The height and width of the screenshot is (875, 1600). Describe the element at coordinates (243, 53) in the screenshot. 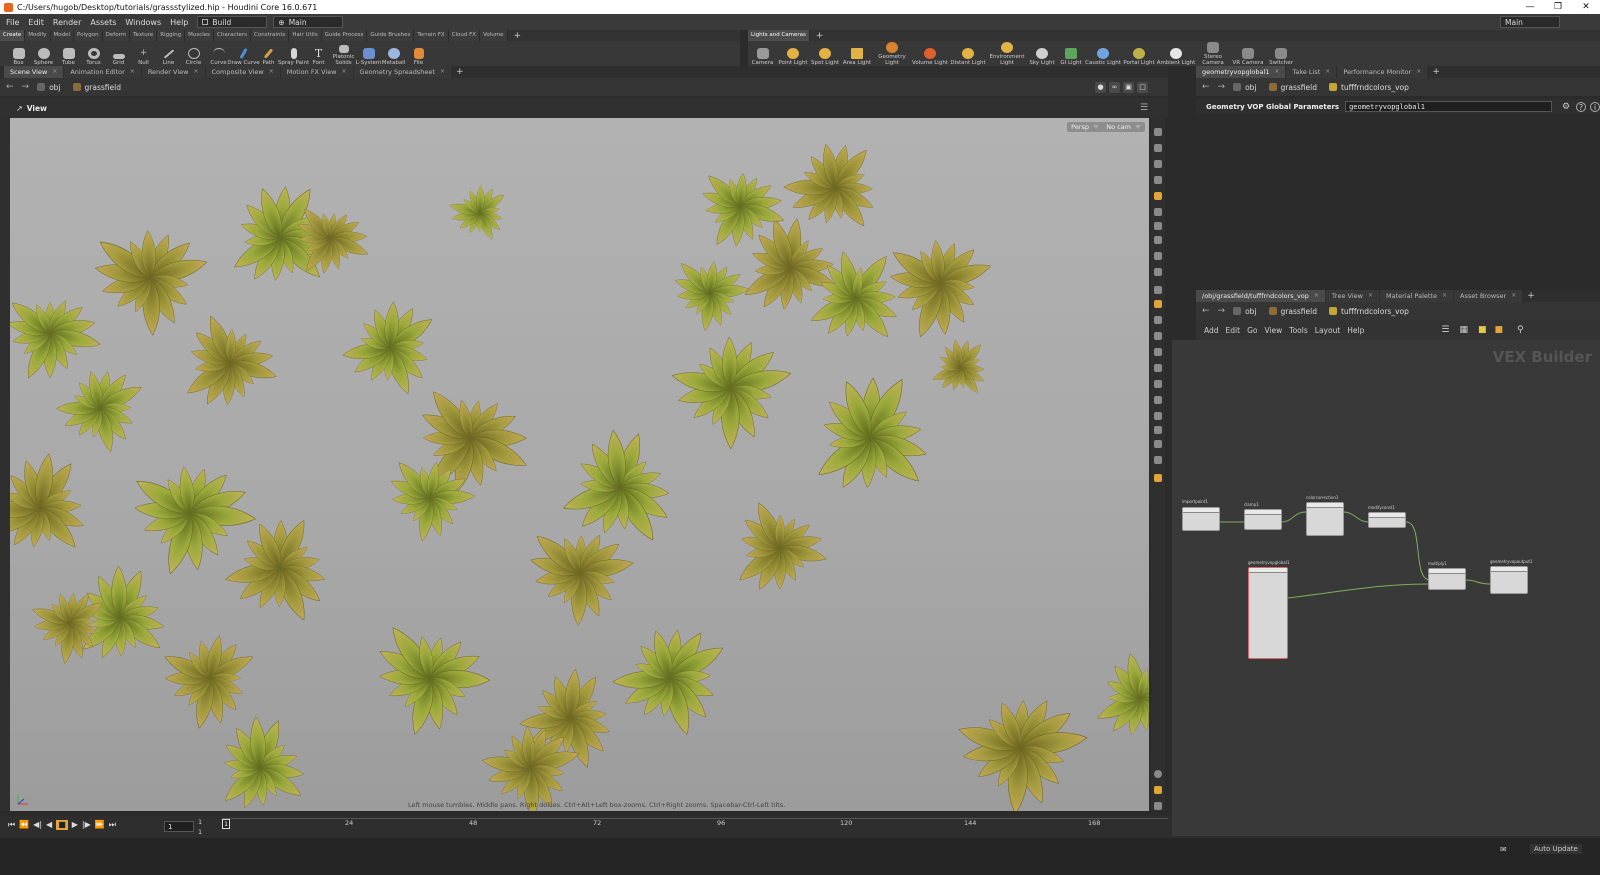

I see `tool-draw-curve: Draw Curve` at that location.